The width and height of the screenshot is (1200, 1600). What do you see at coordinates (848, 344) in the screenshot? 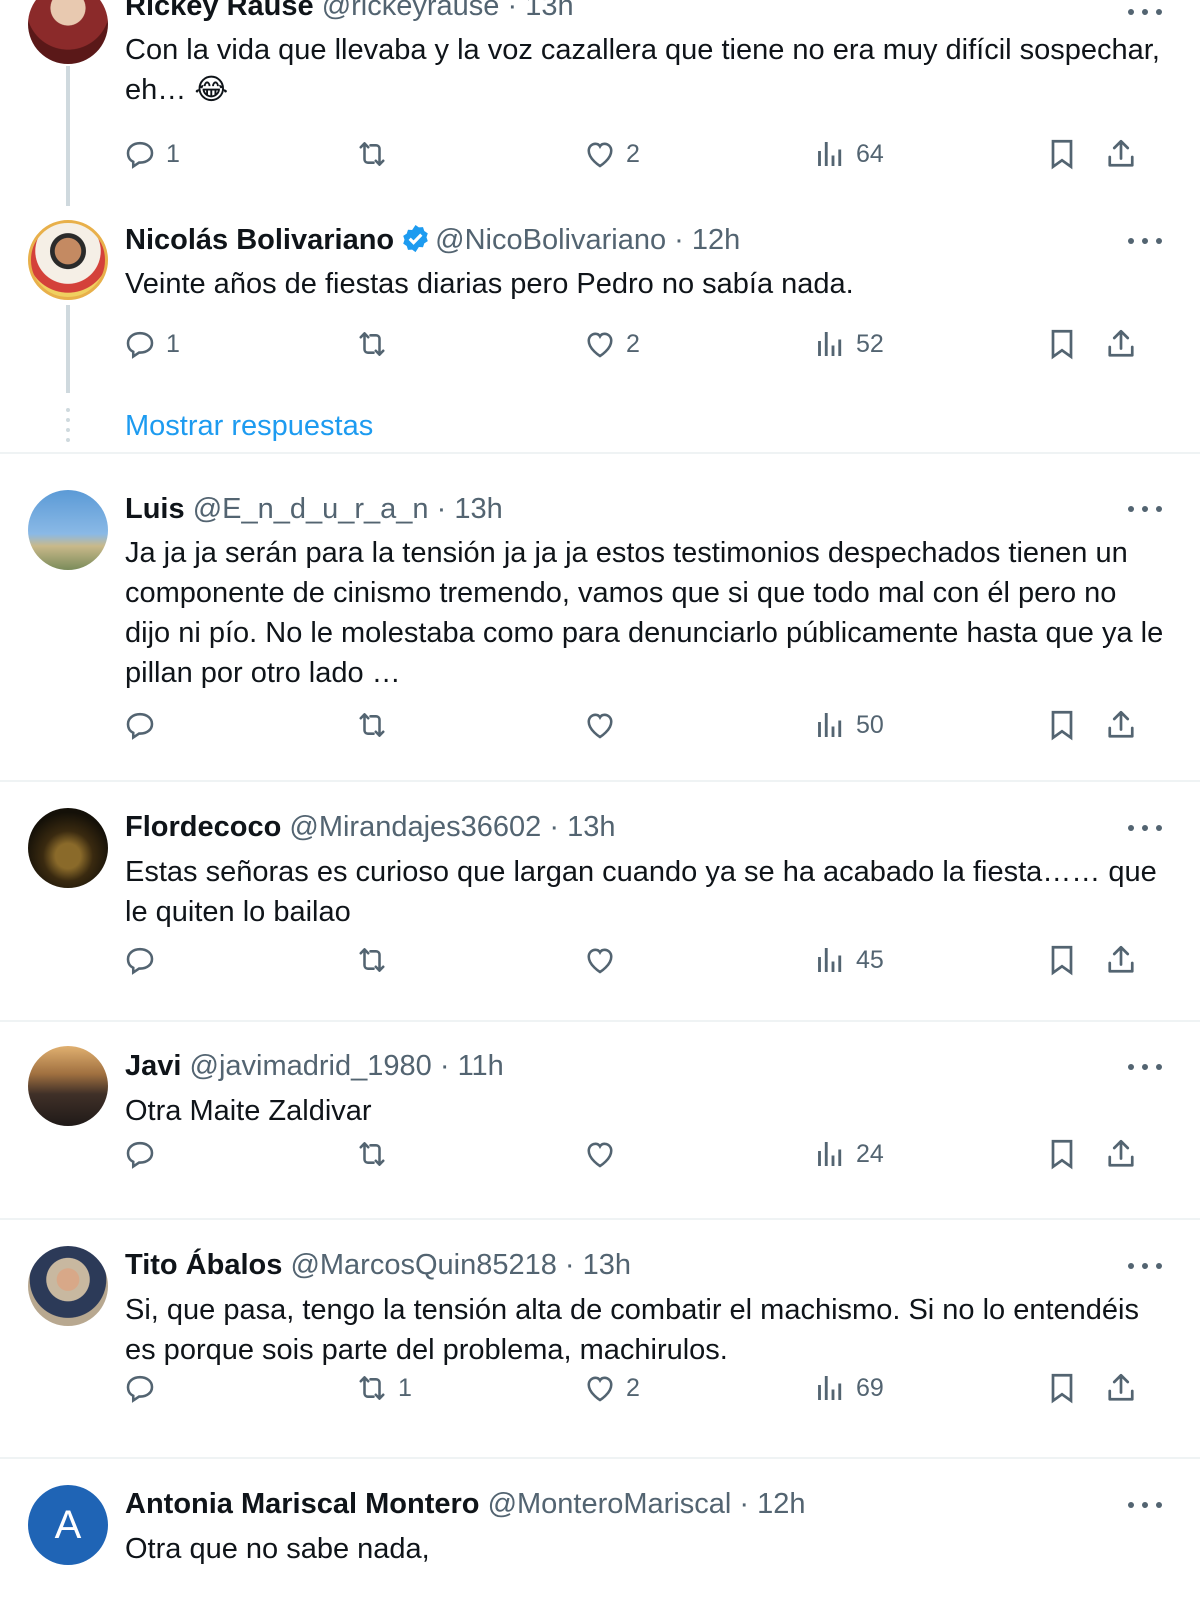
I see `views-button: 52` at bounding box center [848, 344].